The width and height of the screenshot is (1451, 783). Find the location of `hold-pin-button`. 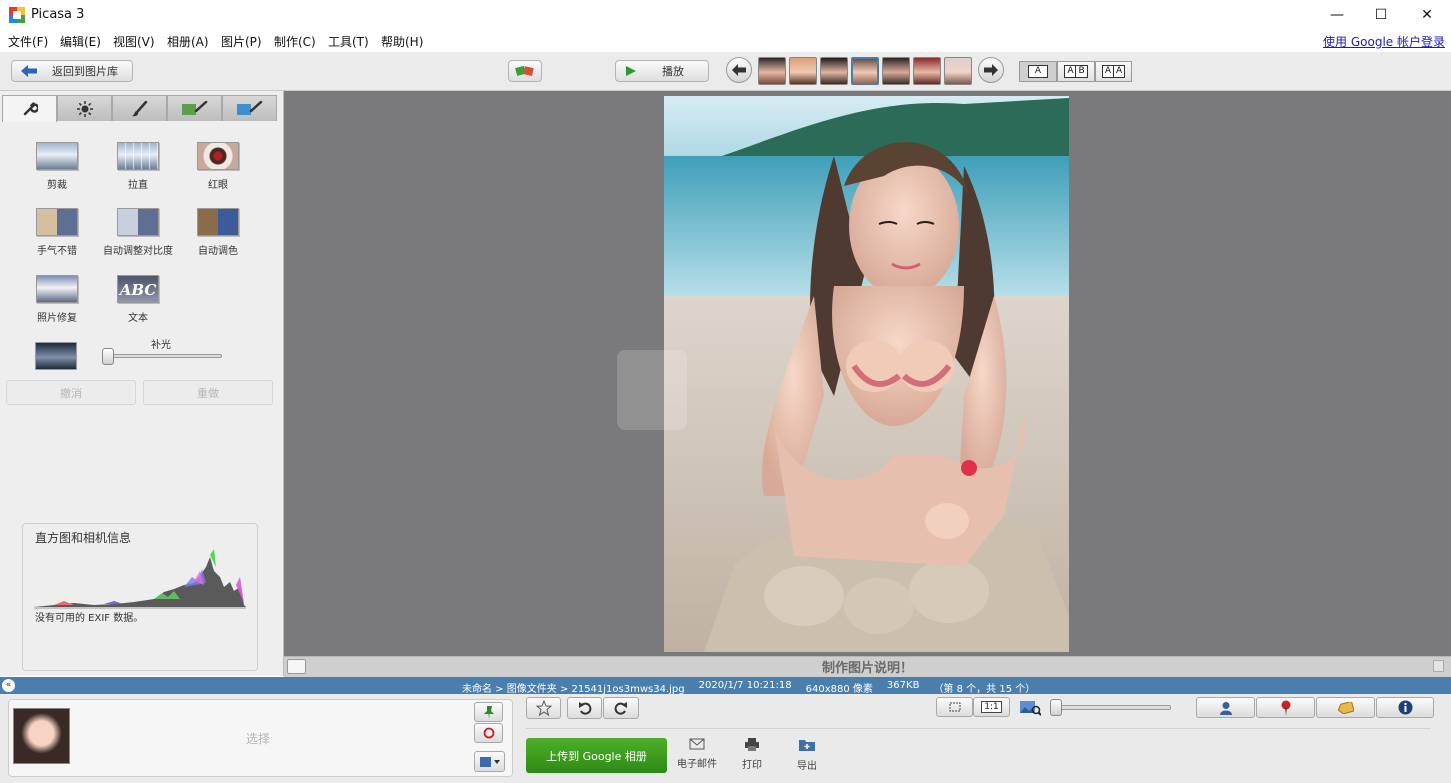

hold-pin-button is located at coordinates (488, 712).